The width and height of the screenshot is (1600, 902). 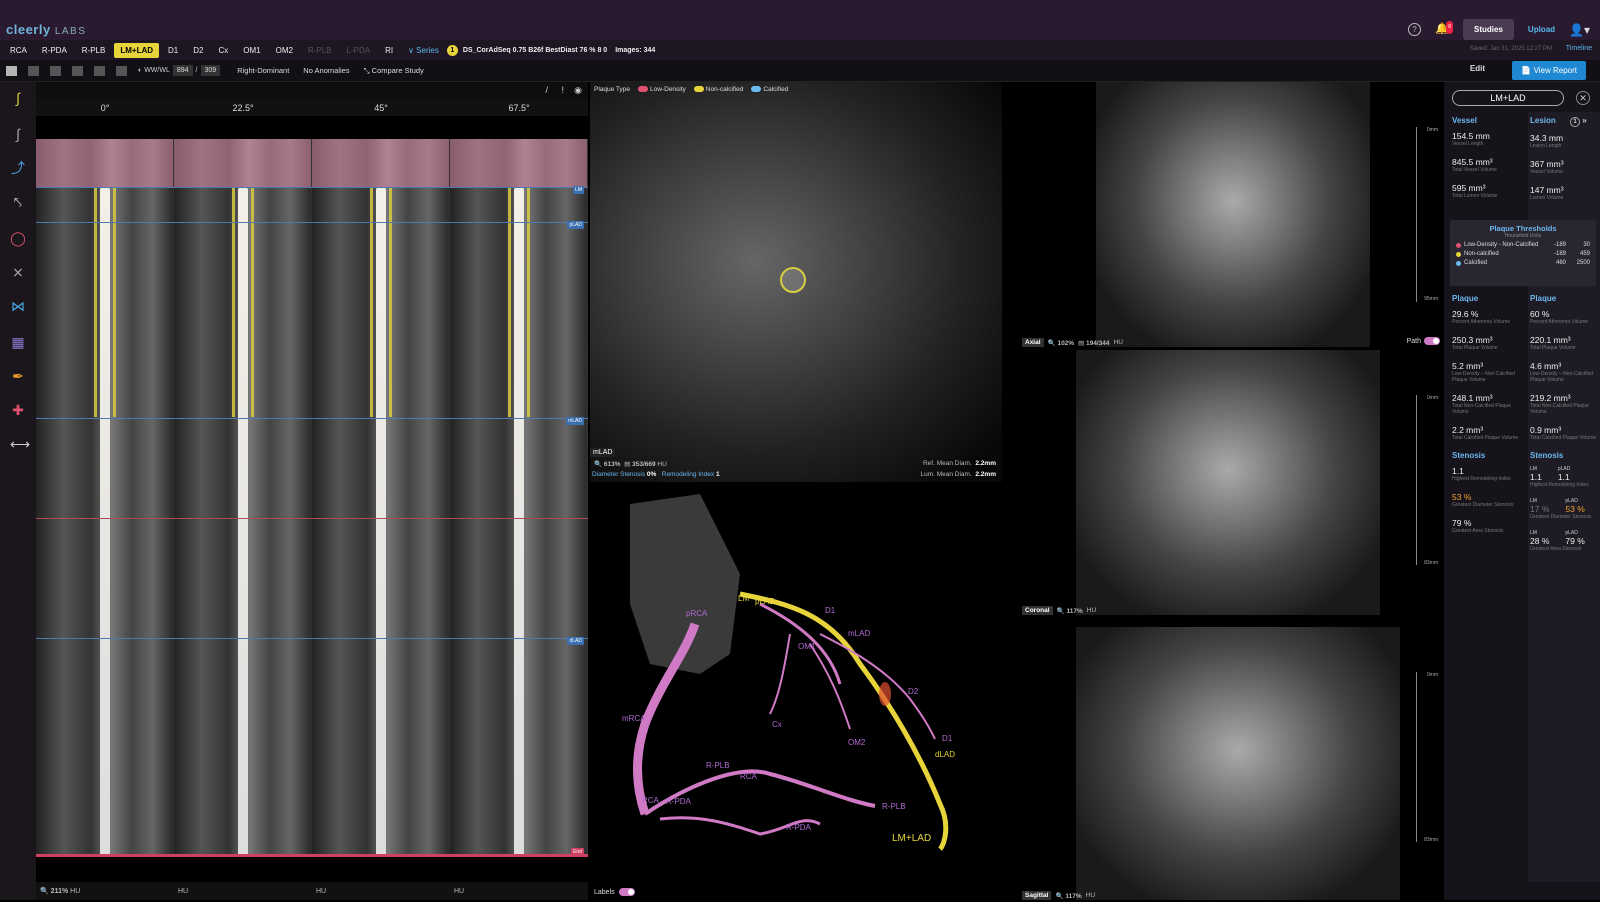 What do you see at coordinates (284, 50) in the screenshot?
I see `vessel-tab-om2: OM2` at bounding box center [284, 50].